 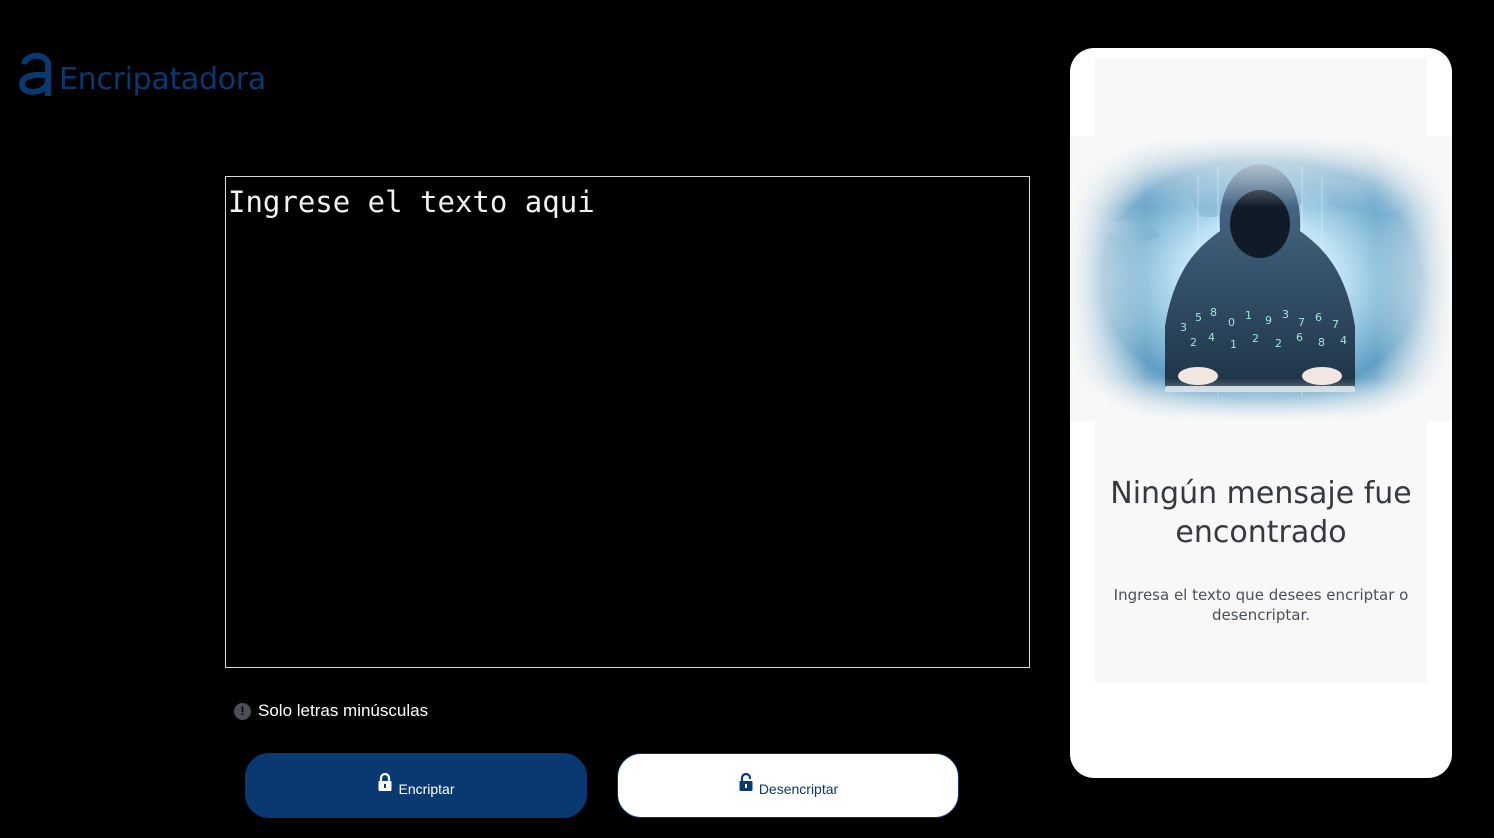 I want to click on output-title: Ningún mensaje fue encontrado, so click(x=1261, y=513).